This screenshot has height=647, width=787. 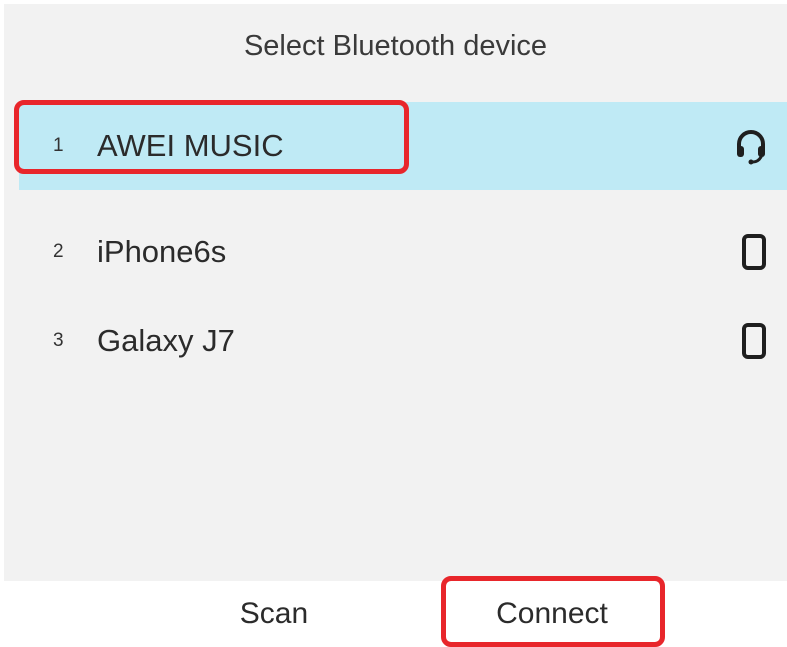 I want to click on scan-button: Scan, so click(x=274, y=614).